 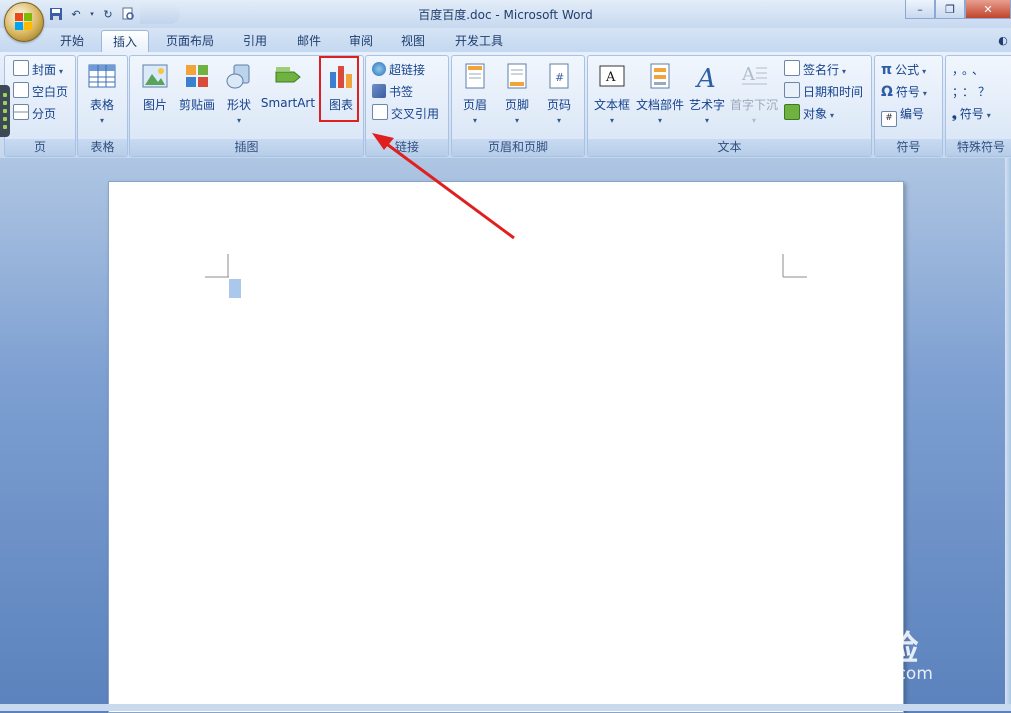 What do you see at coordinates (902, 115) in the screenshot?
I see `numbering-button: # 编号` at bounding box center [902, 115].